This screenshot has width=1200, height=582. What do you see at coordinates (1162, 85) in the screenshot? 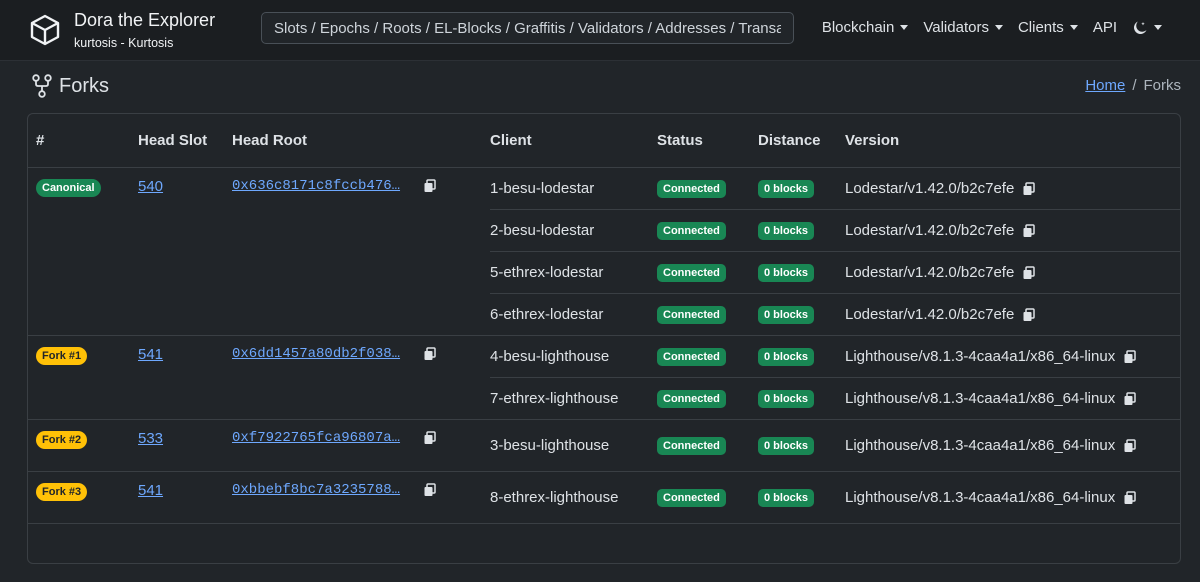
I see `breadcrumb-current: Forks` at bounding box center [1162, 85].